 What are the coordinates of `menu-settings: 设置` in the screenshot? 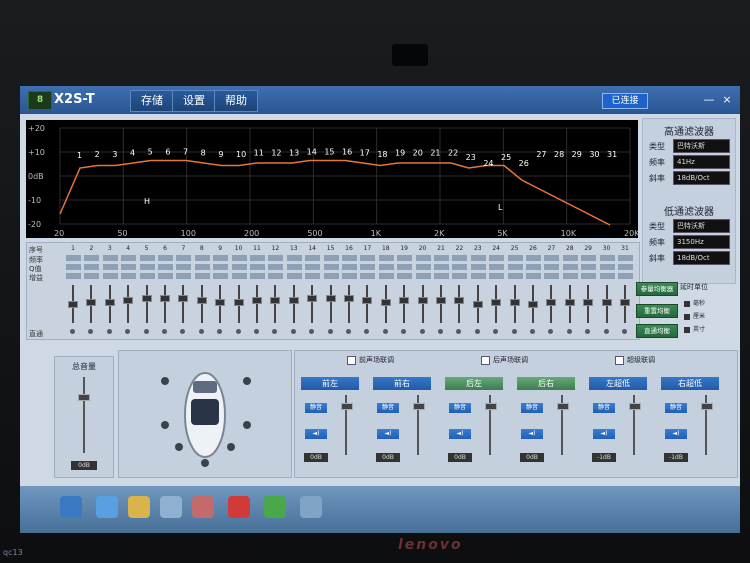 It's located at (194, 101).